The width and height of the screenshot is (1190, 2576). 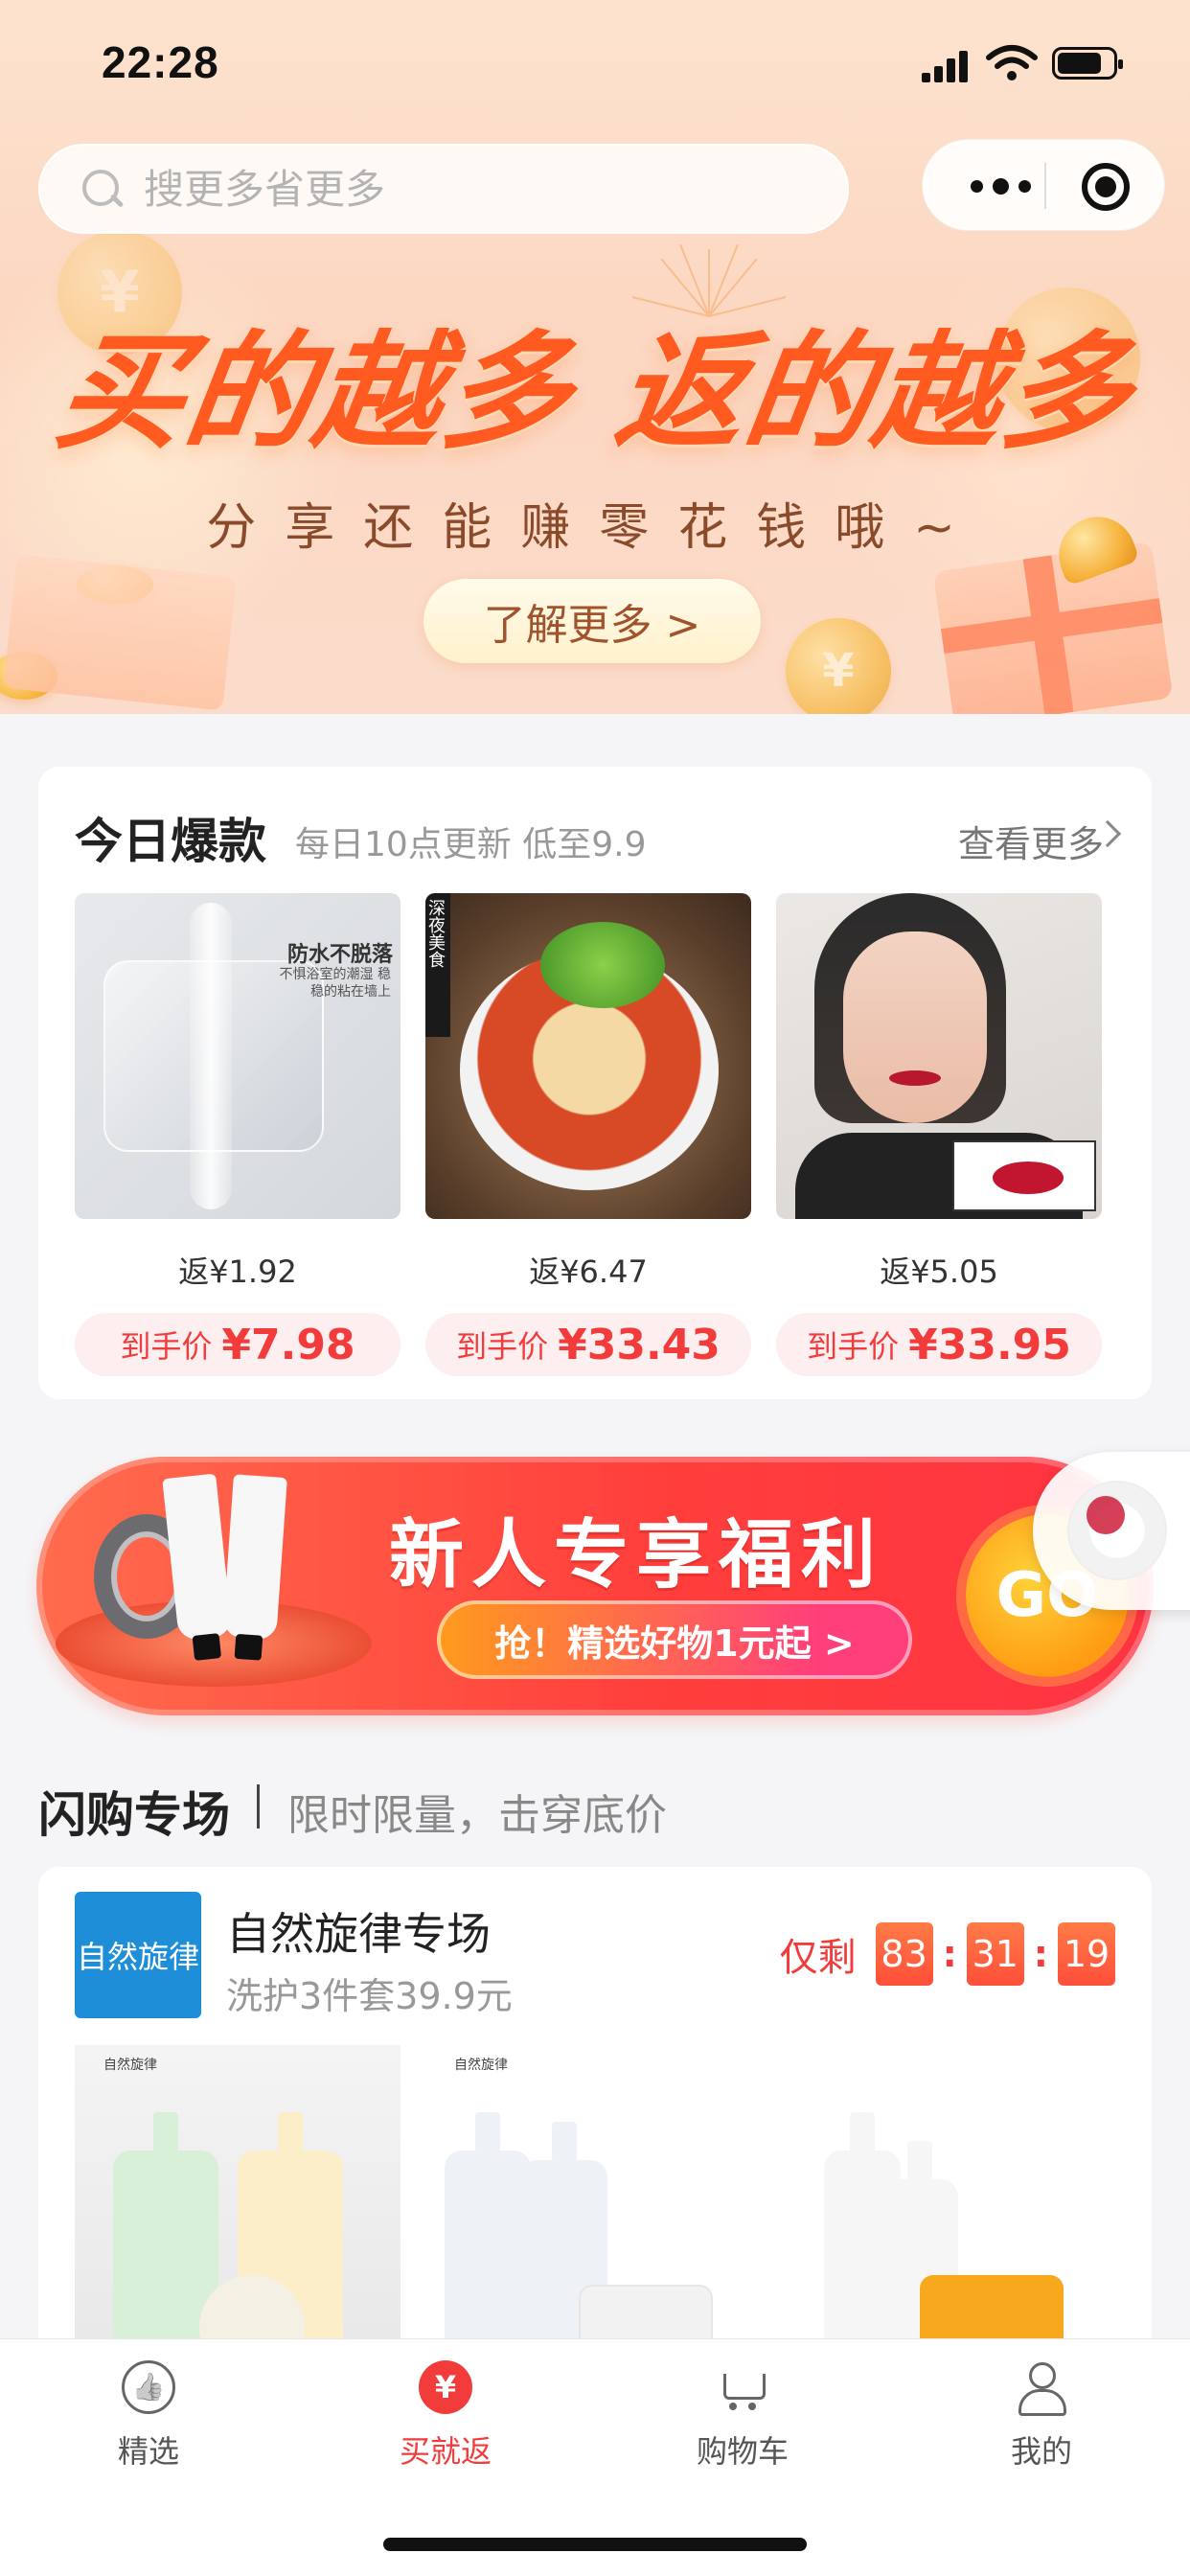 I want to click on wifi-icon, so click(x=1012, y=63).